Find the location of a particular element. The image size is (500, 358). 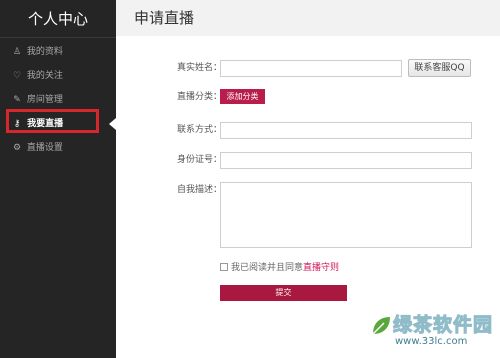

sidebar-item-label: 直播设置 is located at coordinates (44, 148).